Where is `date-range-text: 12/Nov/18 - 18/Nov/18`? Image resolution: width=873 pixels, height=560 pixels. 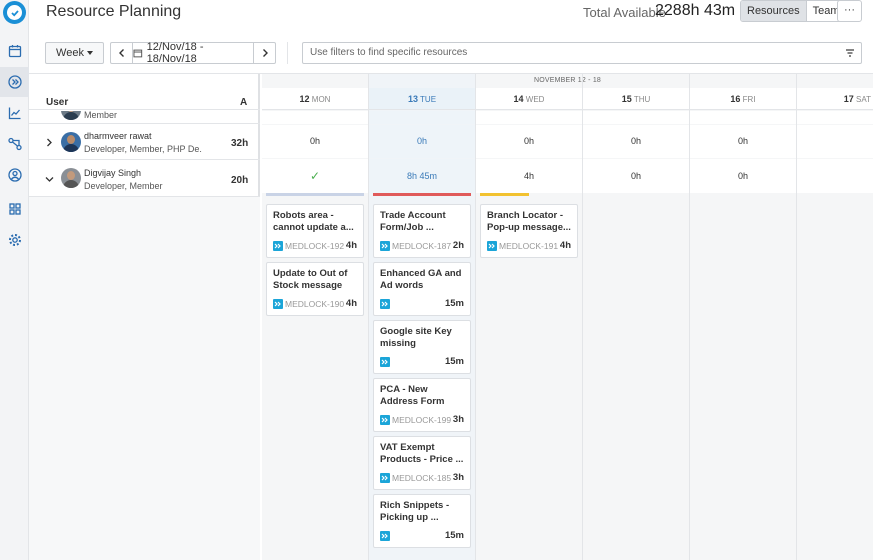
date-range-text: 12/Nov/18 - 18/Nov/18 is located at coordinates (175, 53).